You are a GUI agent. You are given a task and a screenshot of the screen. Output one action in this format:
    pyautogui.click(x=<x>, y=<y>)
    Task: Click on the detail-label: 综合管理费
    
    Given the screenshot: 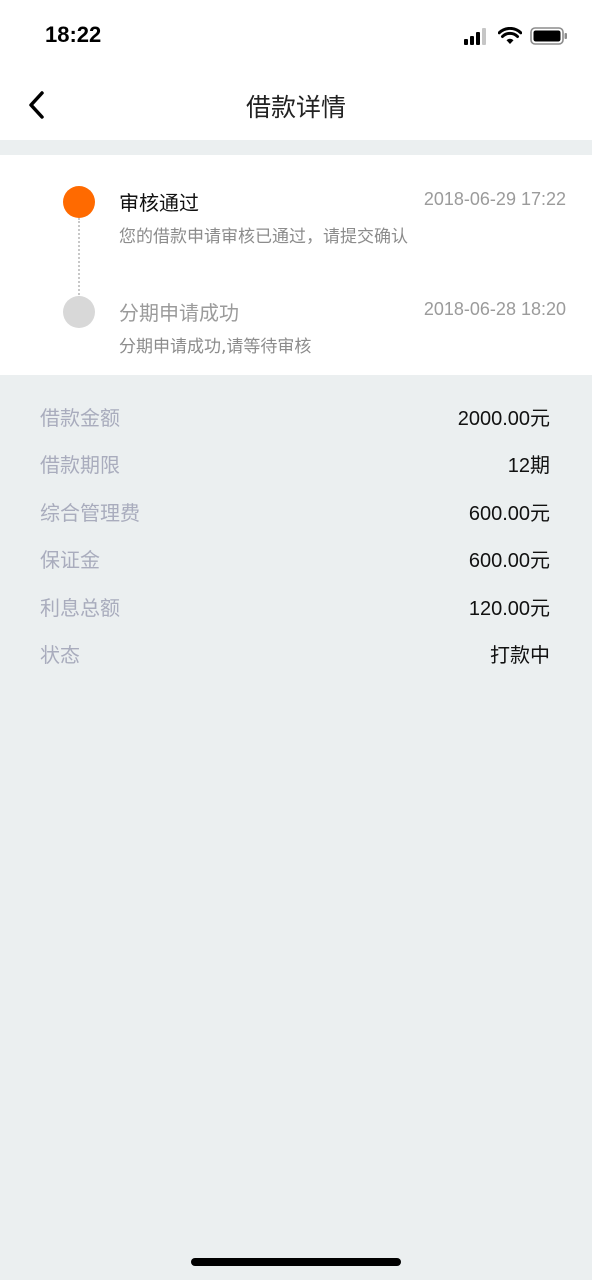 What is the action you would take?
    pyautogui.click(x=90, y=512)
    